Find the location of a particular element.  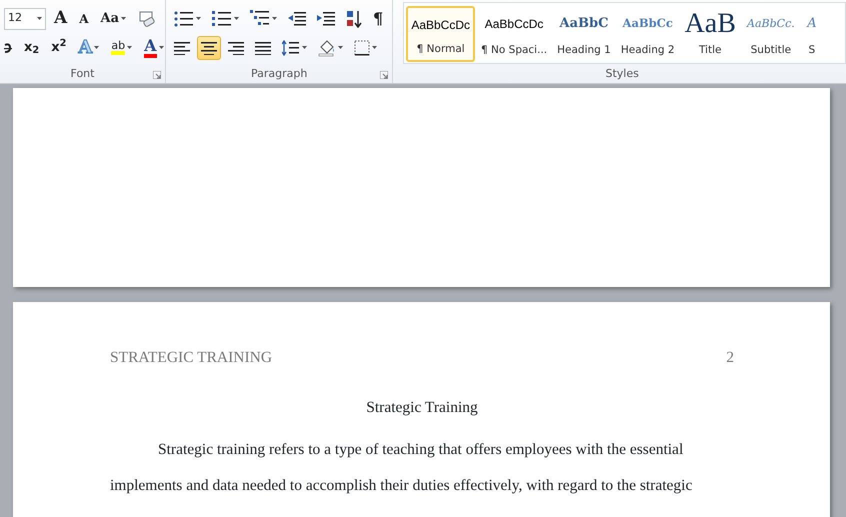

group-label: Paragraph is located at coordinates (279, 74).